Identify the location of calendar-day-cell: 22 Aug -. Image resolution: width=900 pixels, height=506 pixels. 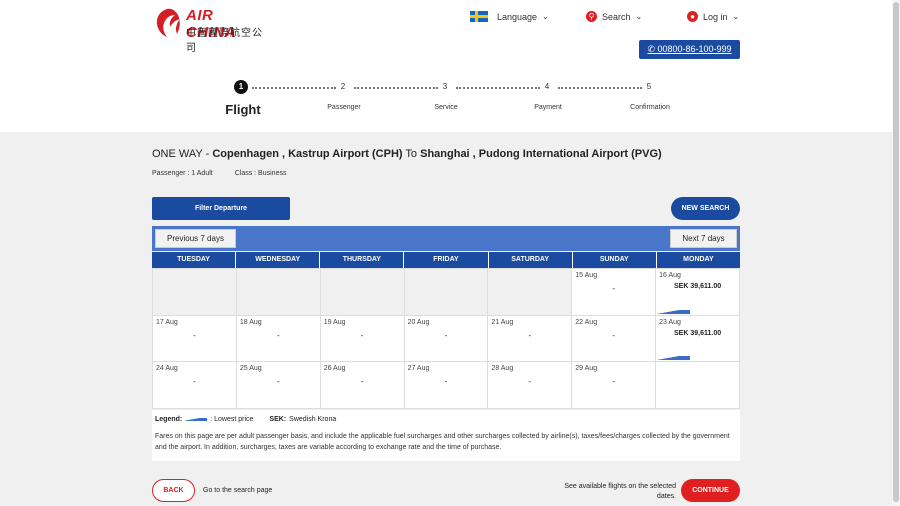
(614, 338).